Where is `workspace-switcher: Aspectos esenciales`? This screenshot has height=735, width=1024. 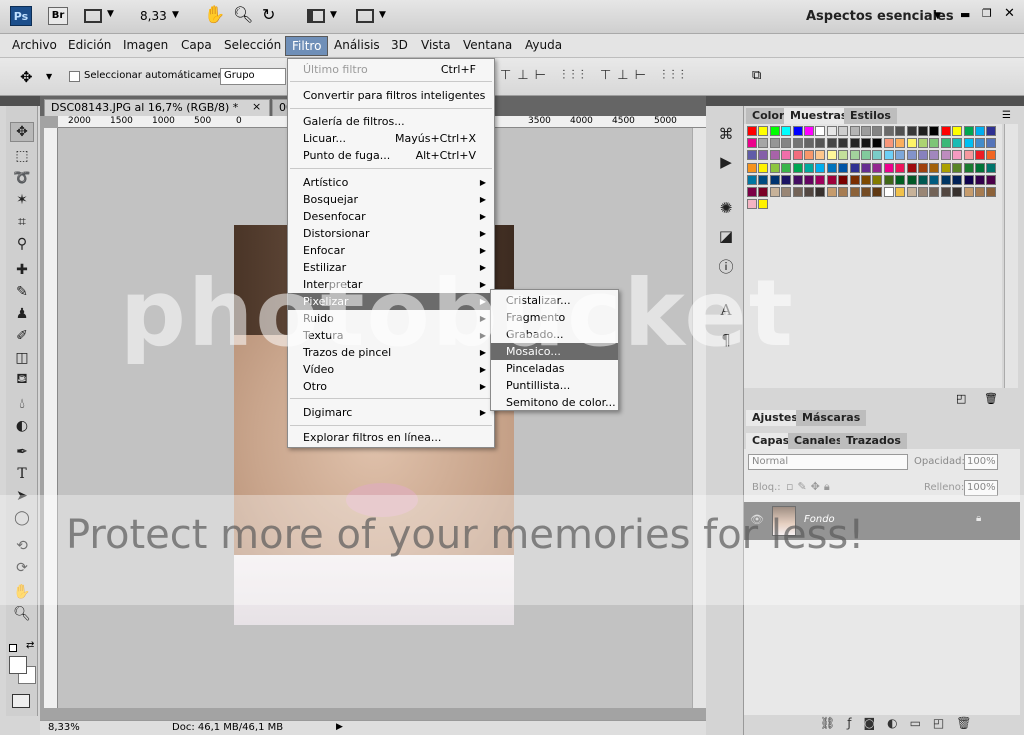 workspace-switcher: Aspectos esenciales is located at coordinates (880, 16).